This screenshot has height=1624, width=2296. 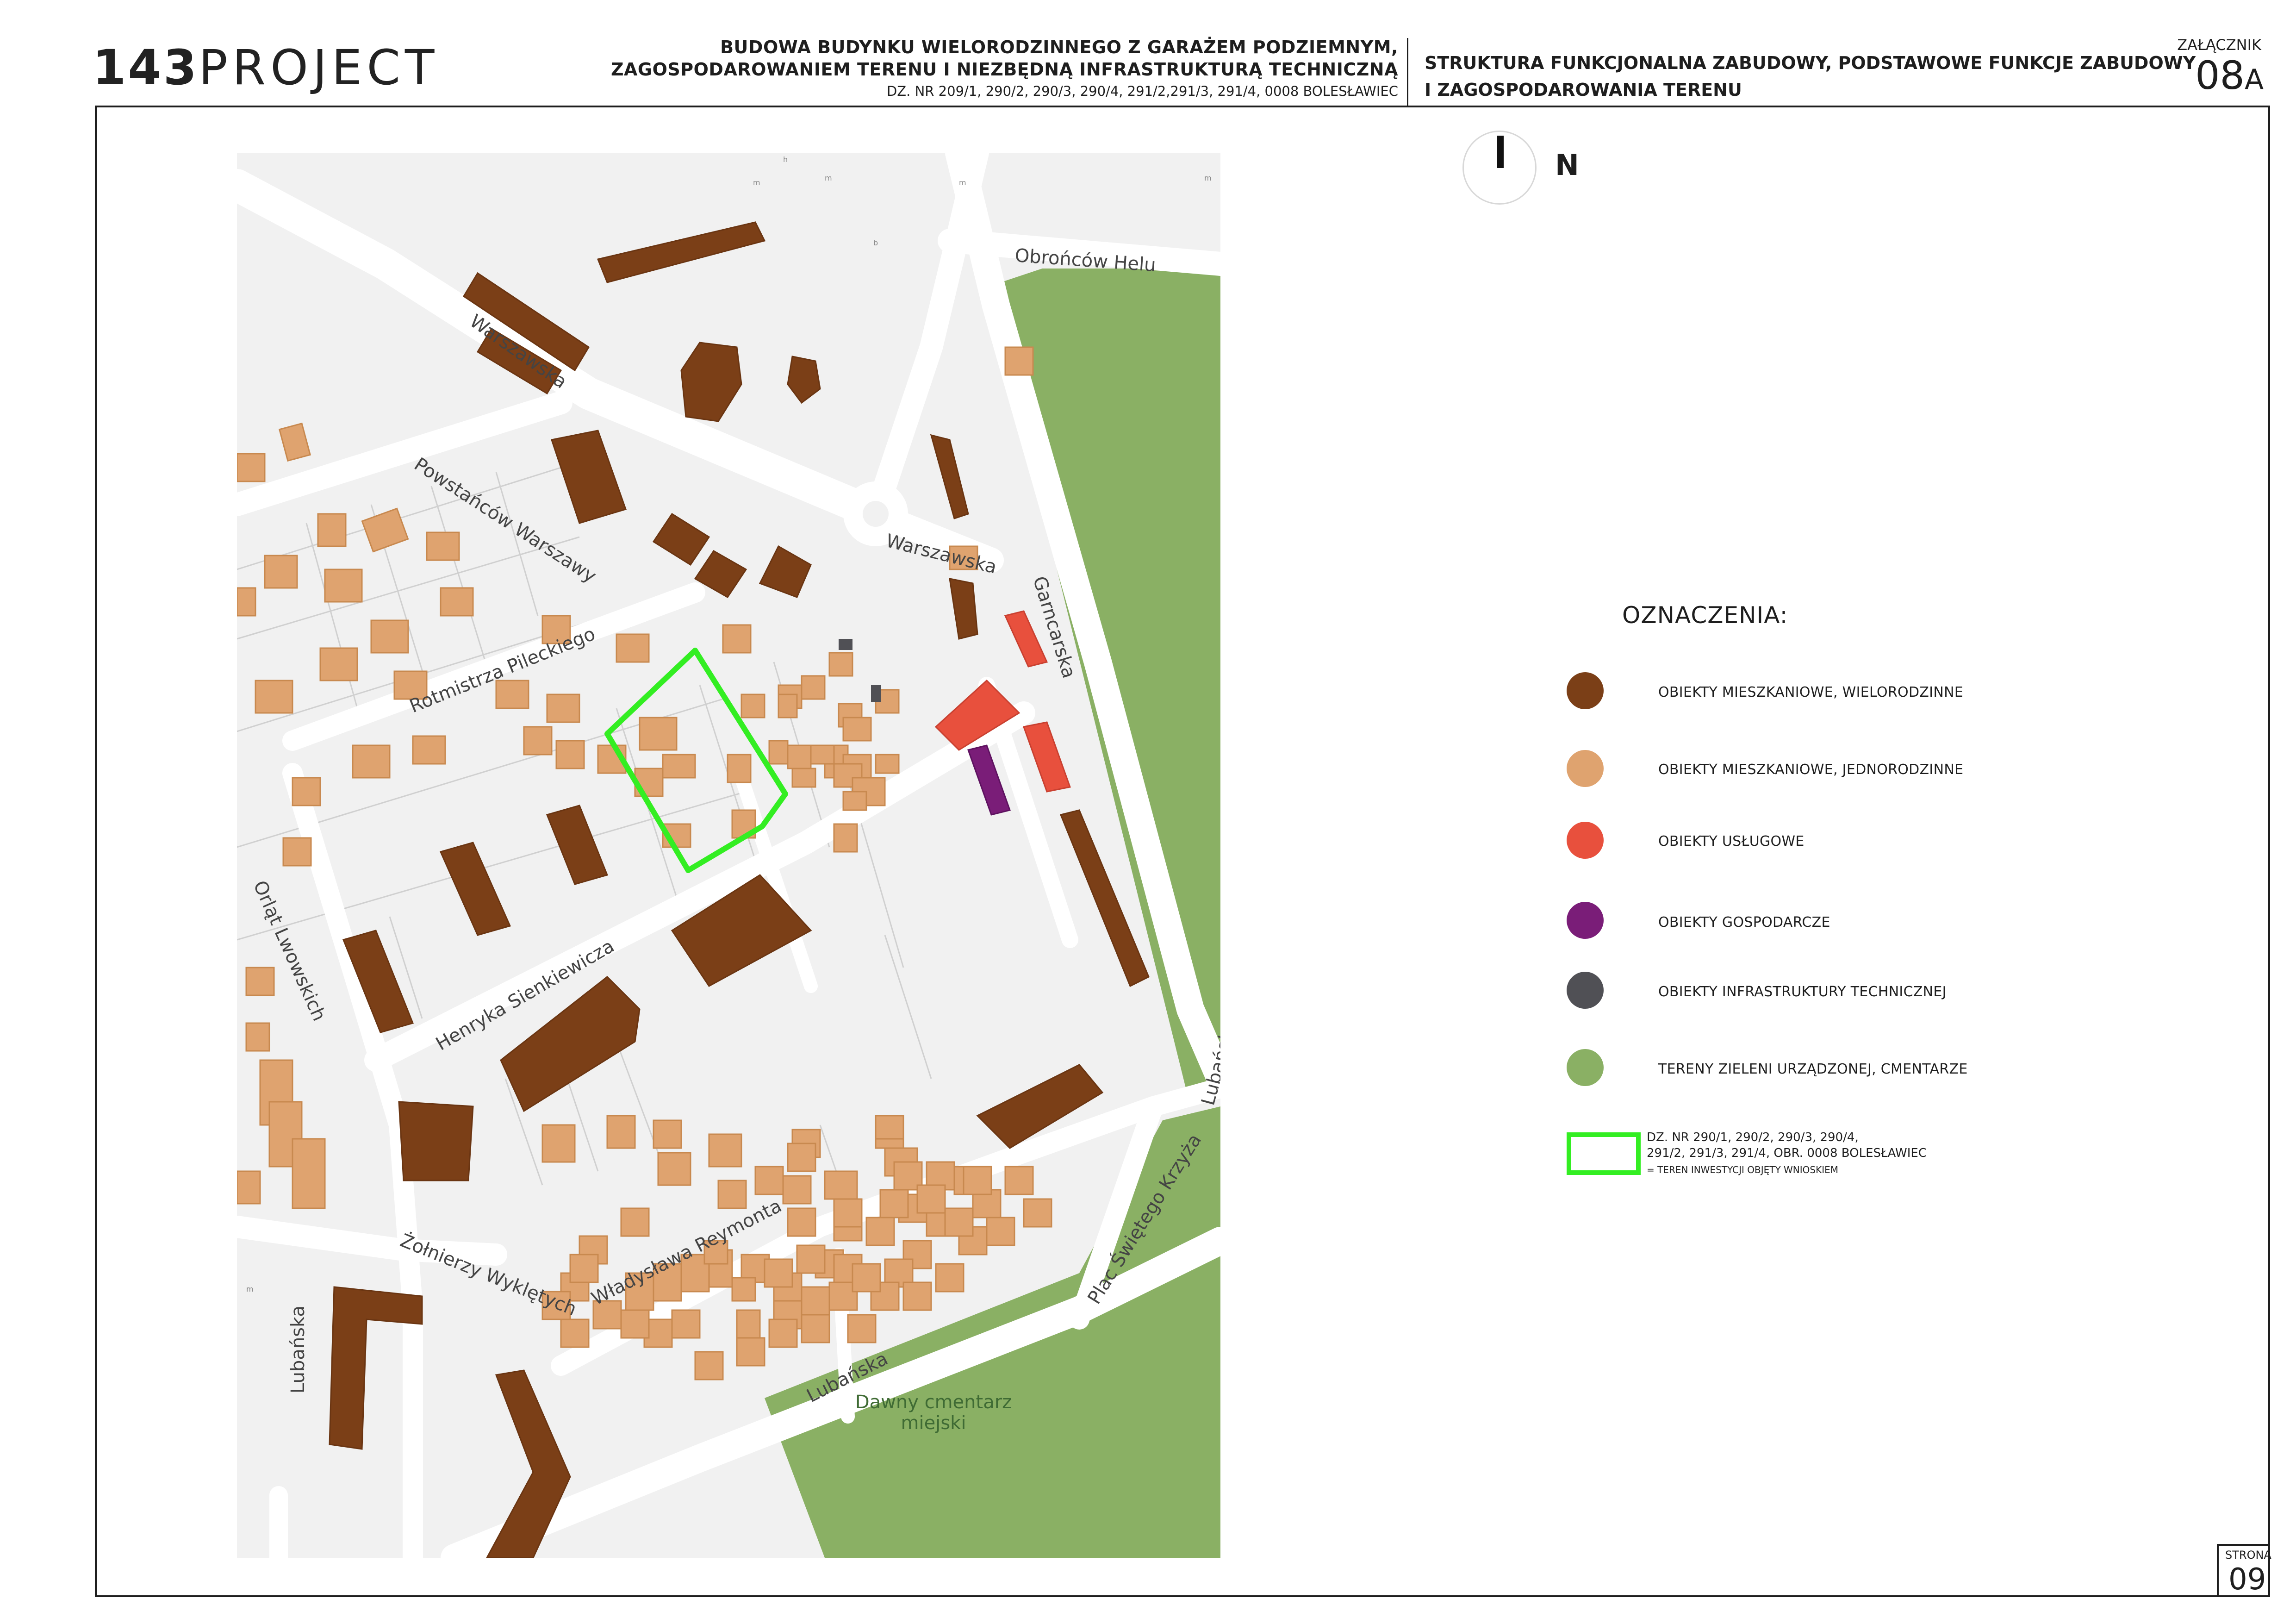 What do you see at coordinates (933, 1402) in the screenshot?
I see `svg-text: Dawny cmentarz` at bounding box center [933, 1402].